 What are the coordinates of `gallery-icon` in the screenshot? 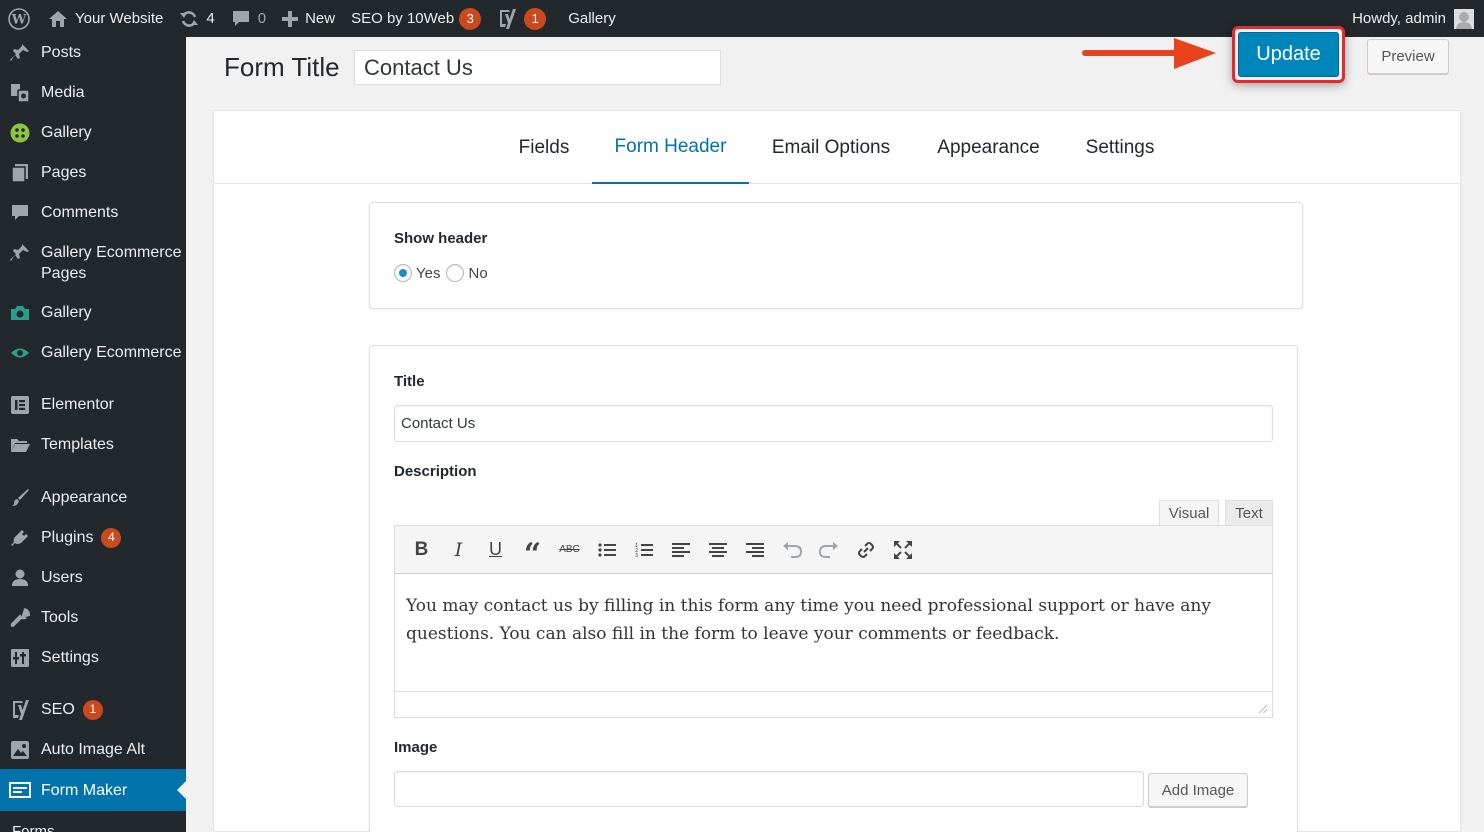 It's located at (20, 133).